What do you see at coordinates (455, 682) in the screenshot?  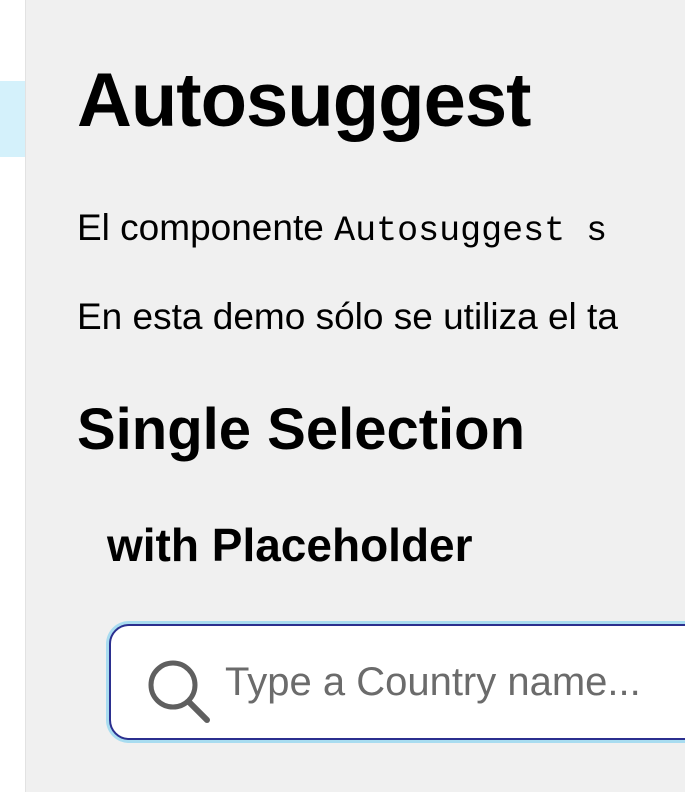 I see `country-search-input` at bounding box center [455, 682].